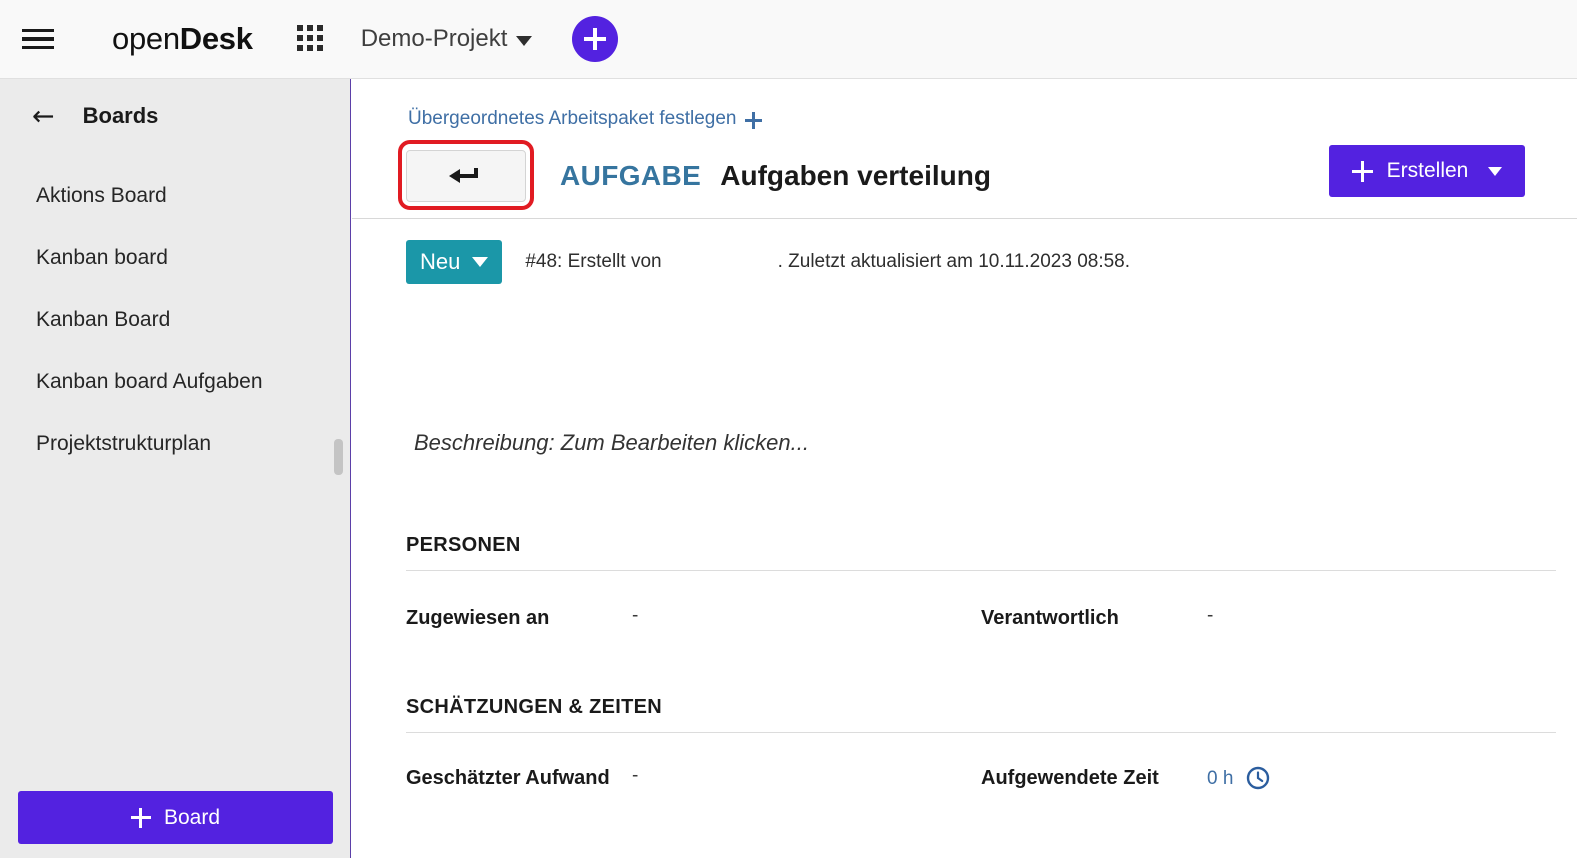 The width and height of the screenshot is (1577, 858). Describe the element at coordinates (1050, 618) in the screenshot. I see `accountable-label: Verantwortlich` at that location.